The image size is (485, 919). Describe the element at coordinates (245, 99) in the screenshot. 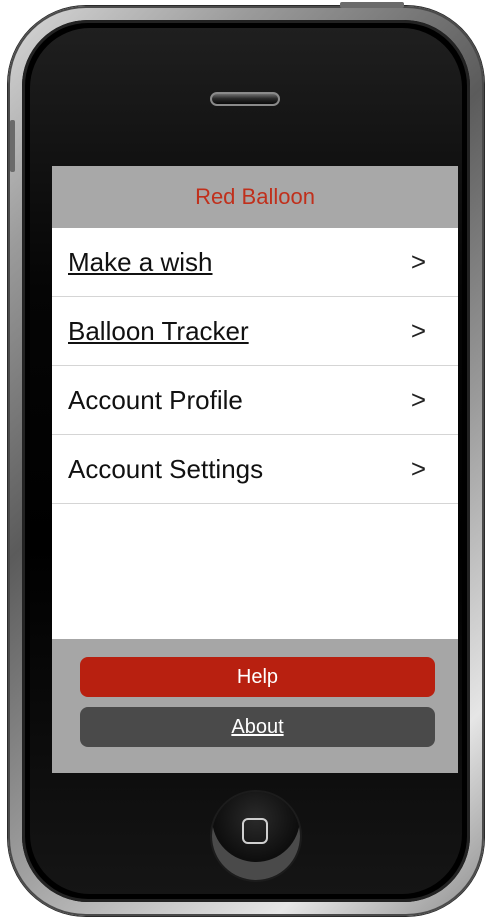

I see `earpiece-speaker` at that location.